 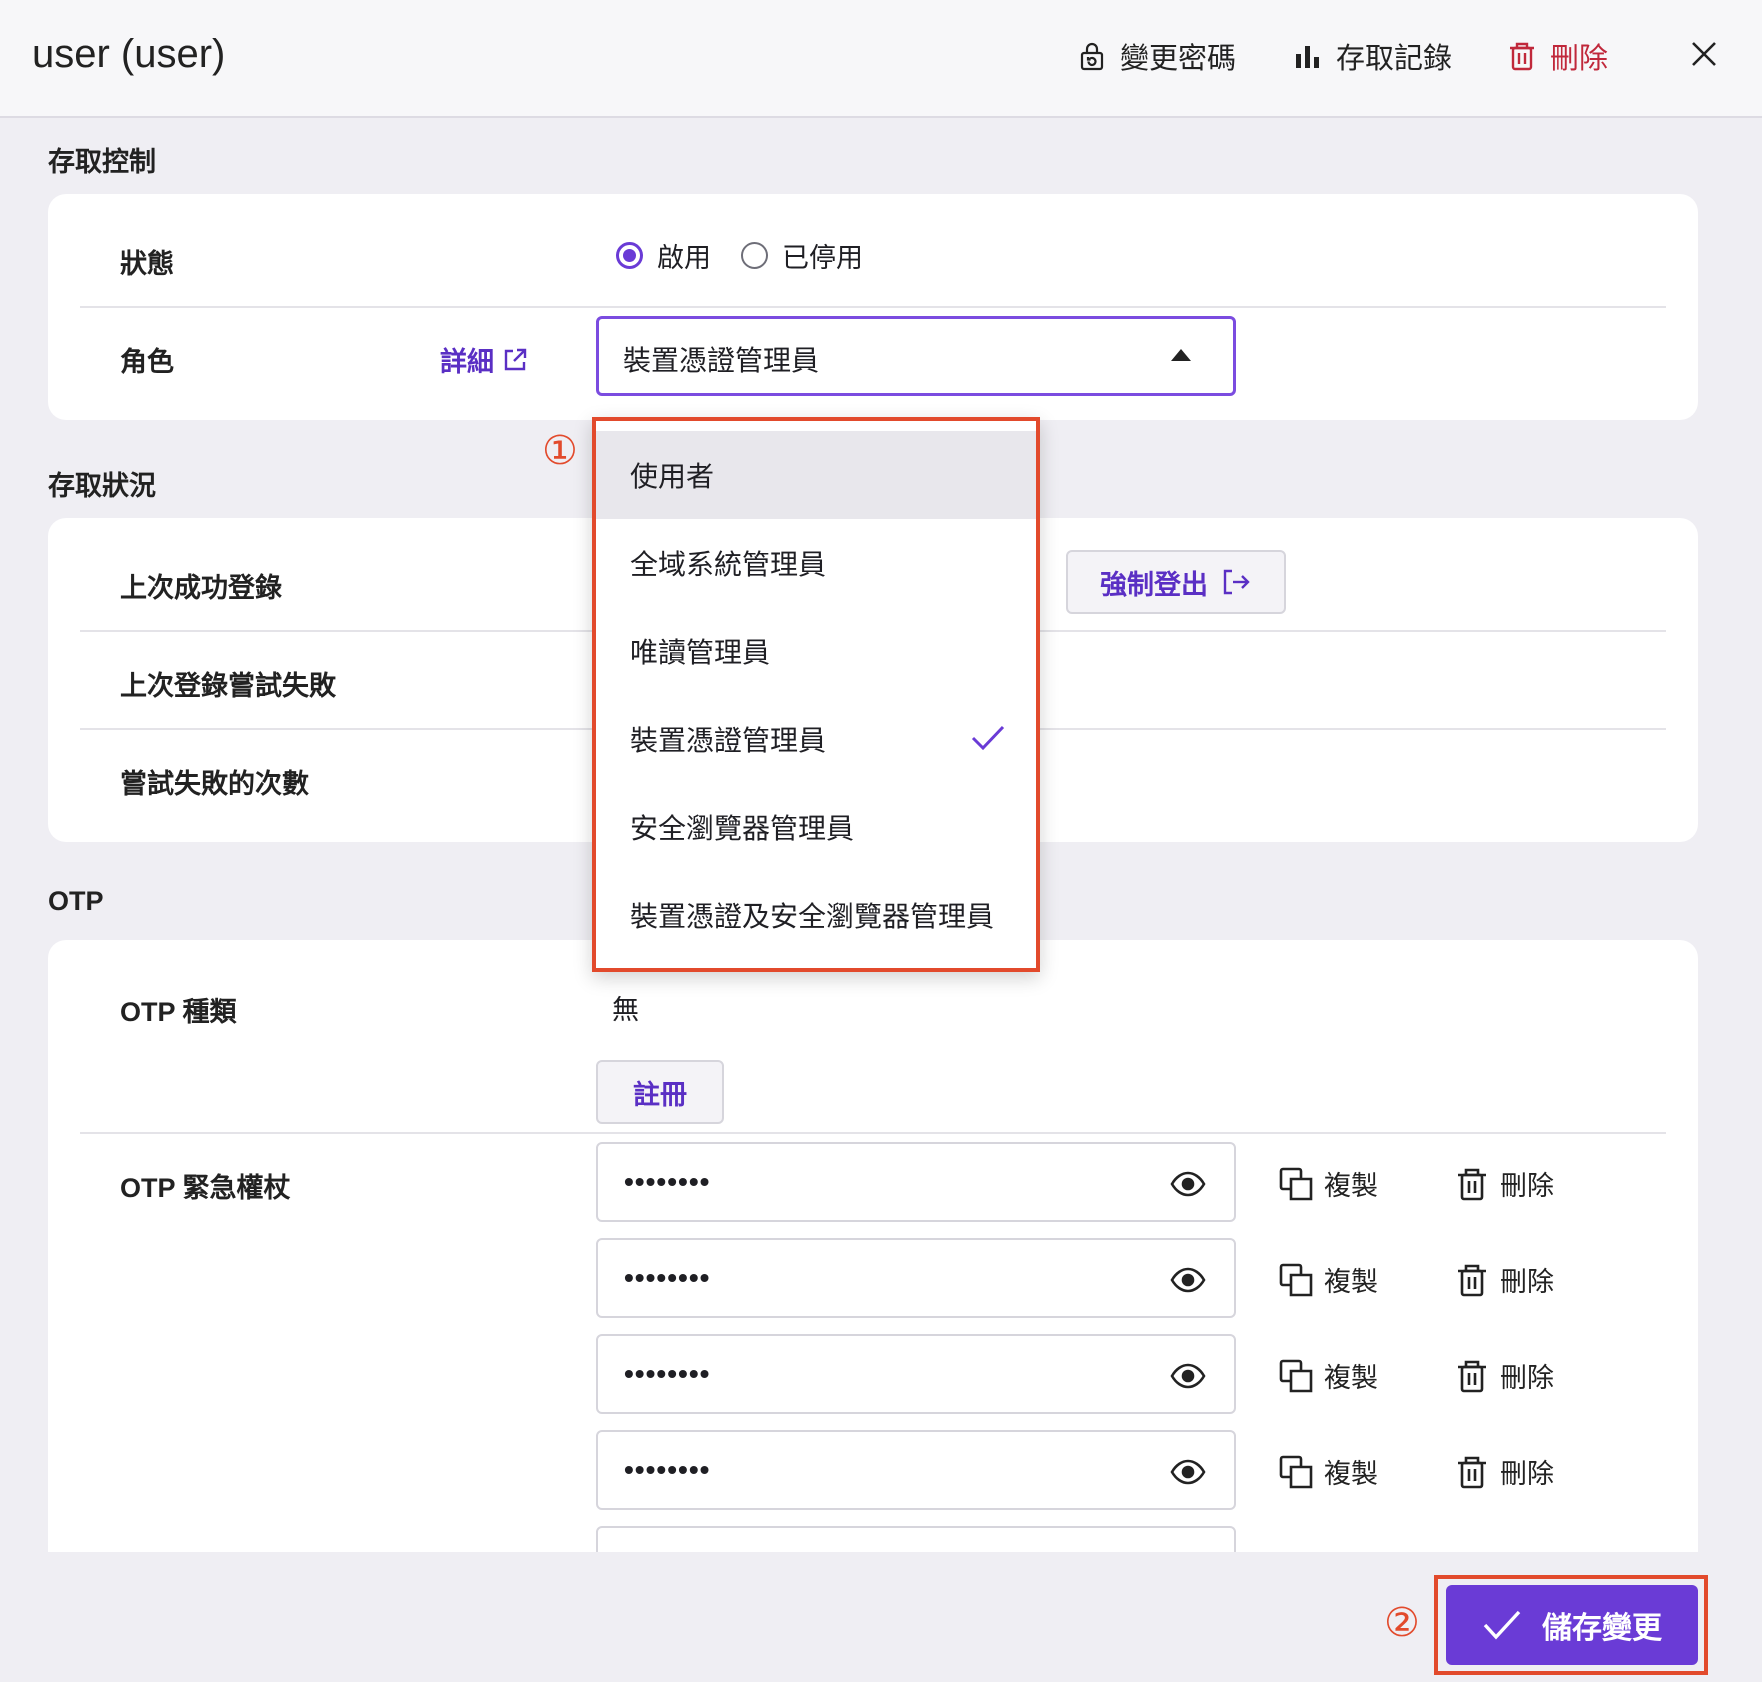 I want to click on close-icon, so click(x=1704, y=54).